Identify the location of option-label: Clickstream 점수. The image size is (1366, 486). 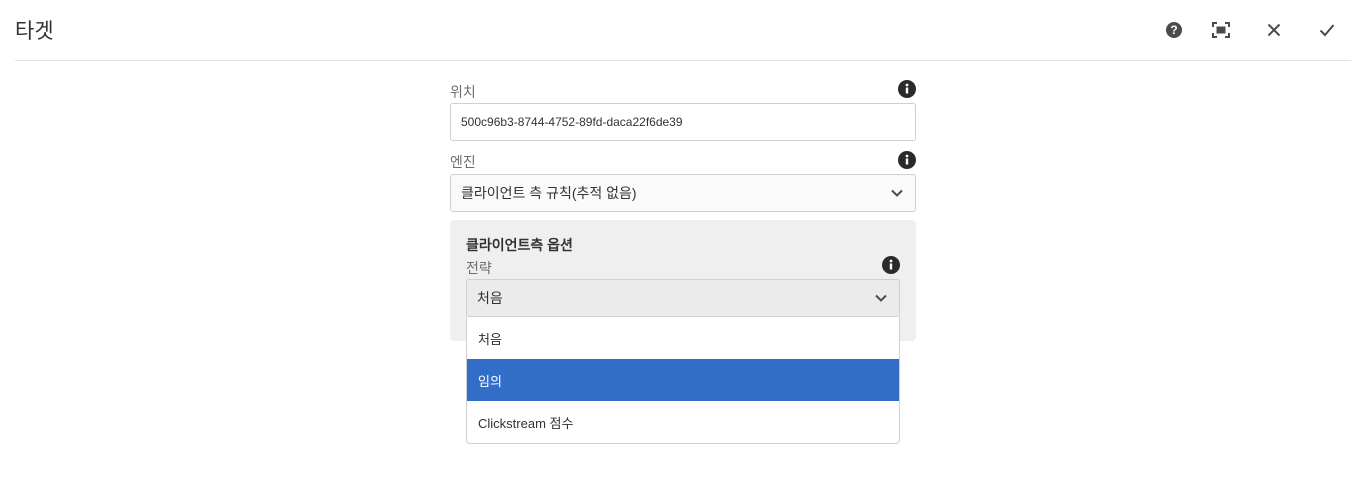
(526, 423).